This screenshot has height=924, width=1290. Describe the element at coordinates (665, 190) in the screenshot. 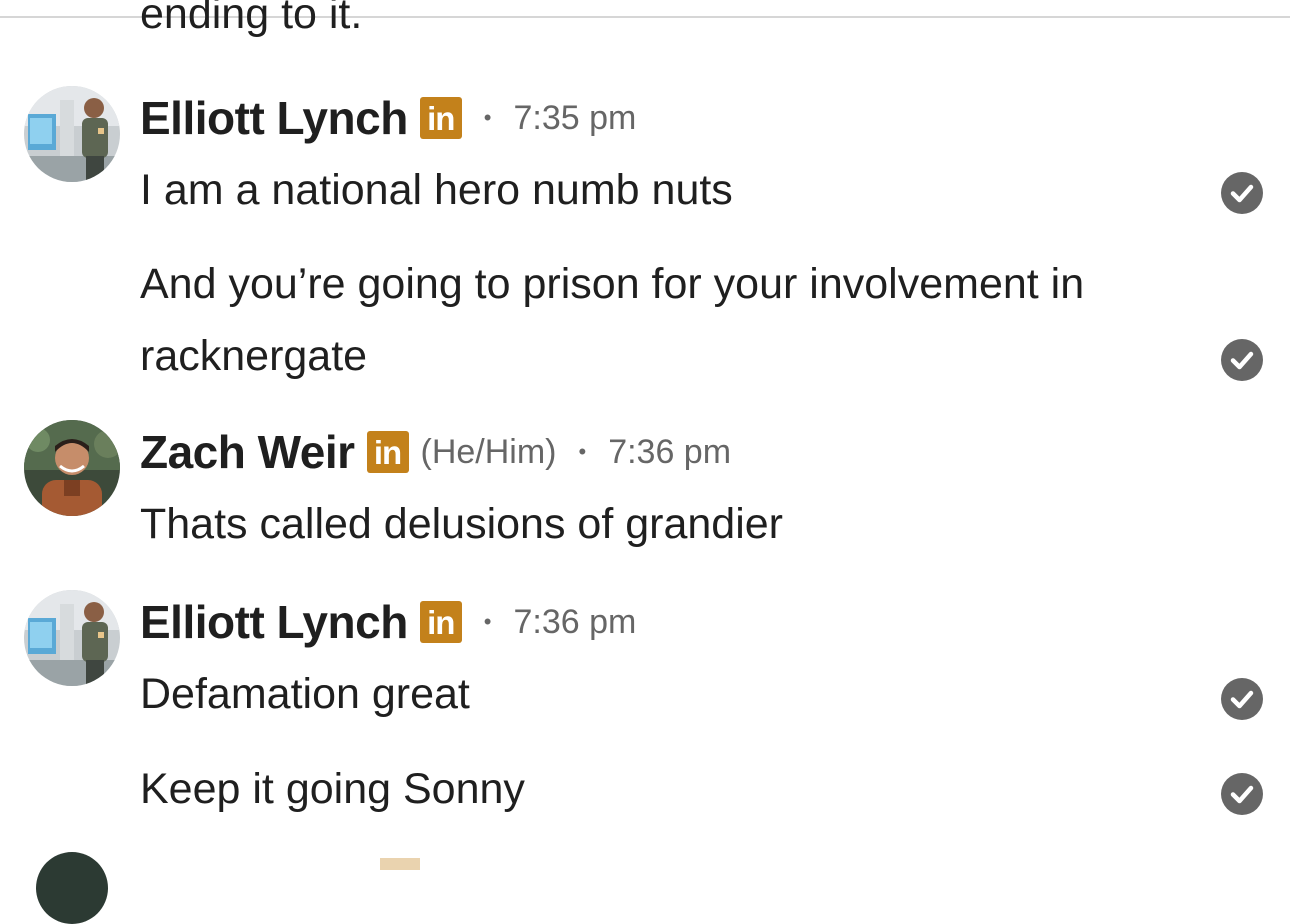

I see `message-text: I am a national hero numb nuts` at that location.